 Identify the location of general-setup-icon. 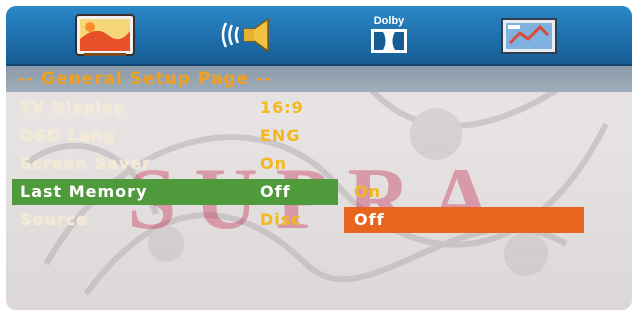
(105, 35).